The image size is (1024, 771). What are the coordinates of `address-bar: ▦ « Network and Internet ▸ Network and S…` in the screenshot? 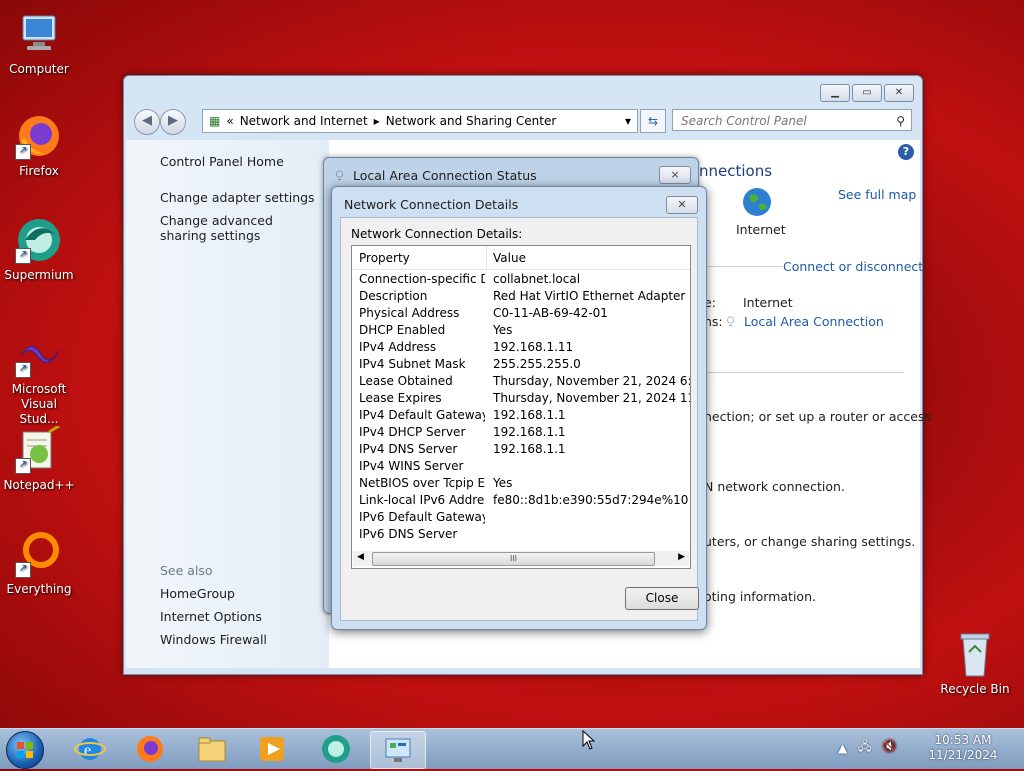 It's located at (420, 121).